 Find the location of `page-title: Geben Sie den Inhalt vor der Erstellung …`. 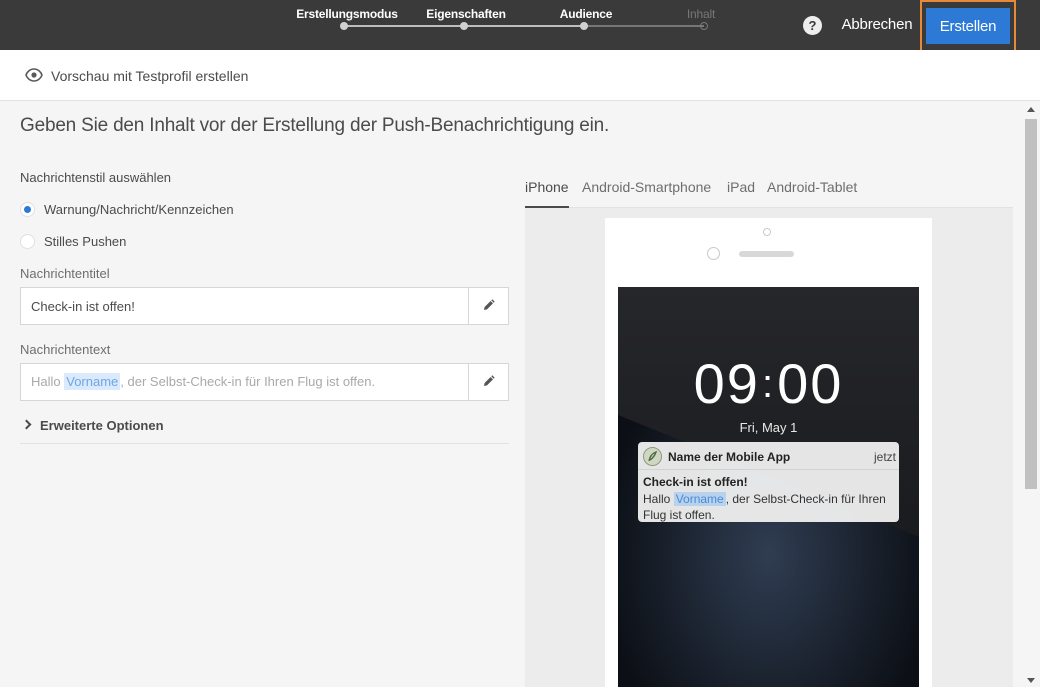

page-title: Geben Sie den Inhalt vor der Erstellung … is located at coordinates (315, 125).